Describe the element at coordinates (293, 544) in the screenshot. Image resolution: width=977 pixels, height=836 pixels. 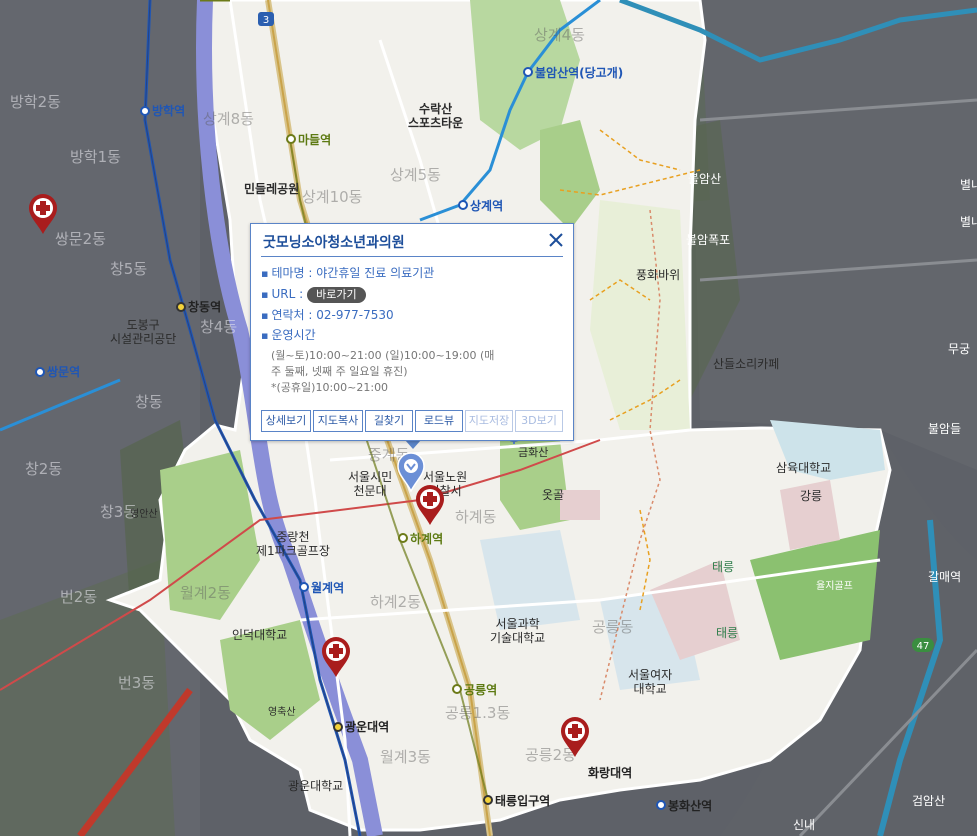
I see `poi-label: 중랑천 제1파크골프장` at that location.